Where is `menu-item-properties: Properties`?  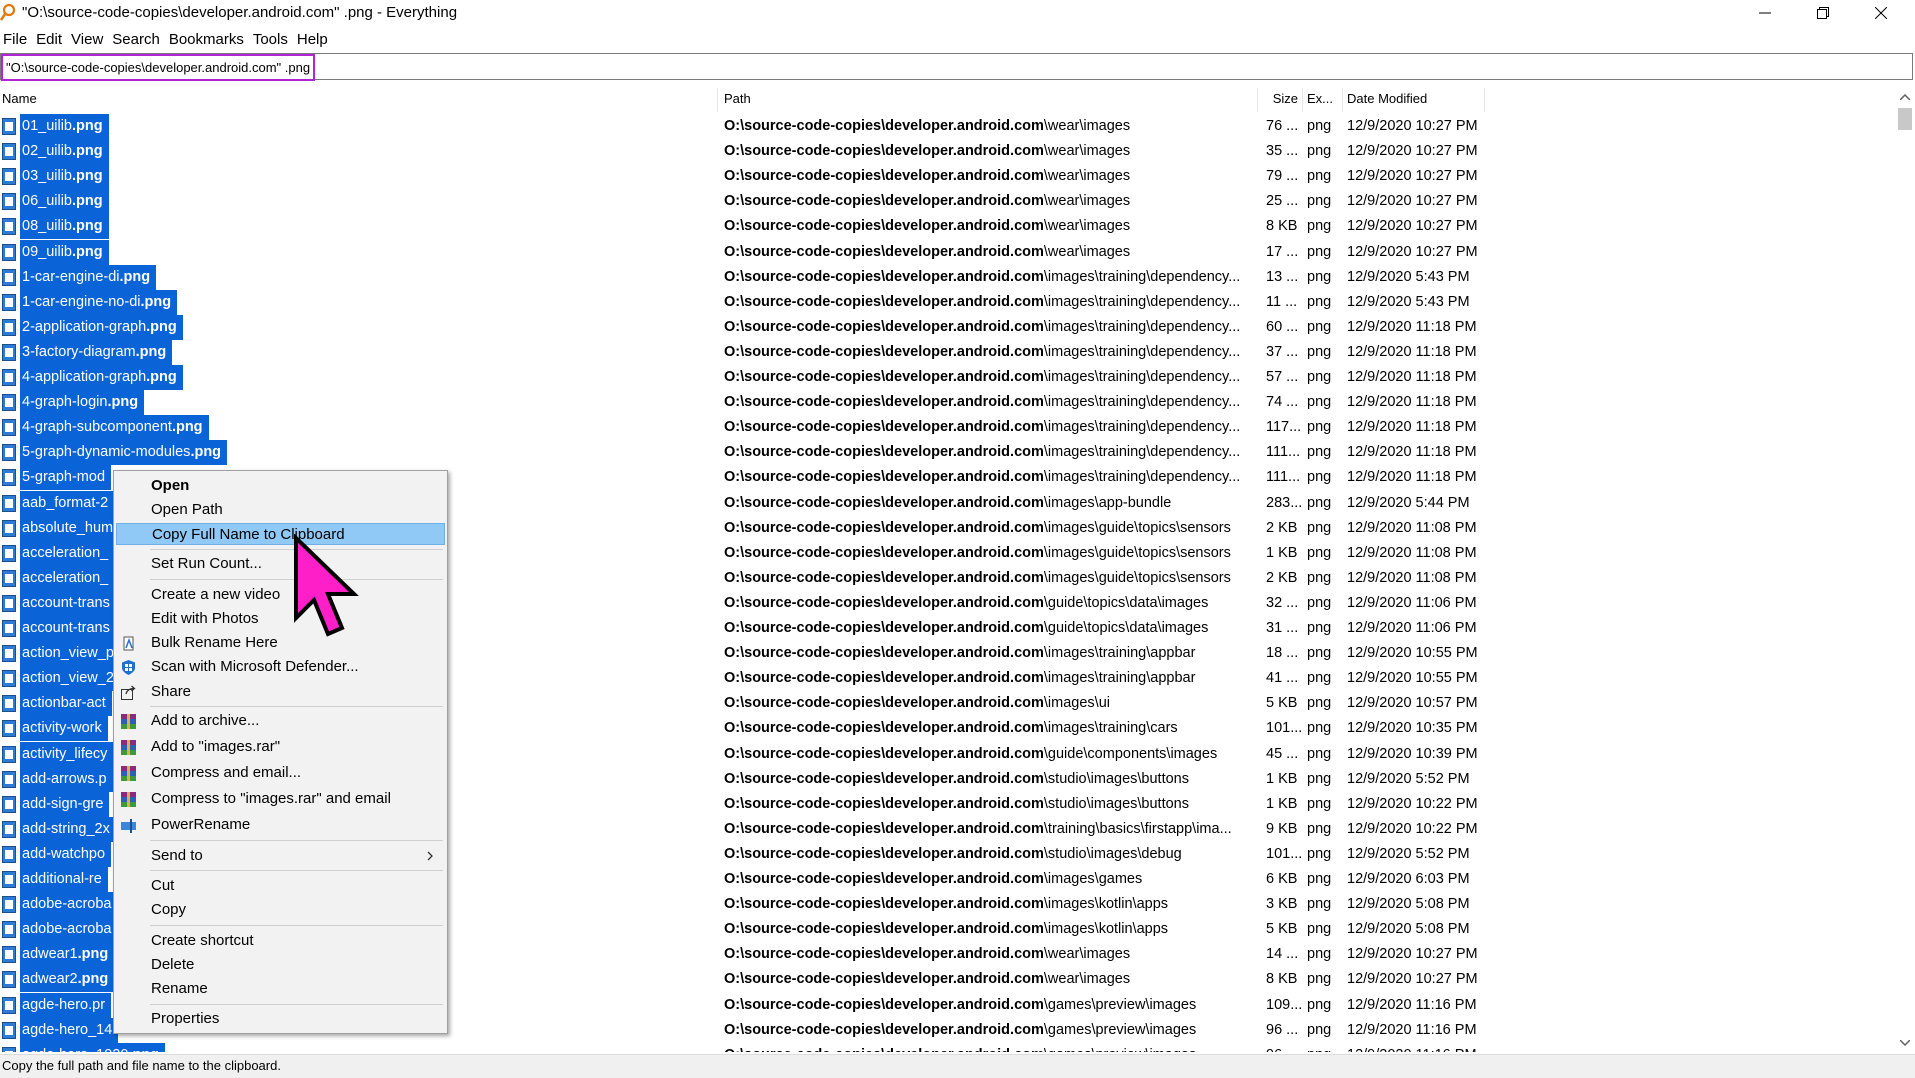
menu-item-properties: Properties is located at coordinates (280, 1019).